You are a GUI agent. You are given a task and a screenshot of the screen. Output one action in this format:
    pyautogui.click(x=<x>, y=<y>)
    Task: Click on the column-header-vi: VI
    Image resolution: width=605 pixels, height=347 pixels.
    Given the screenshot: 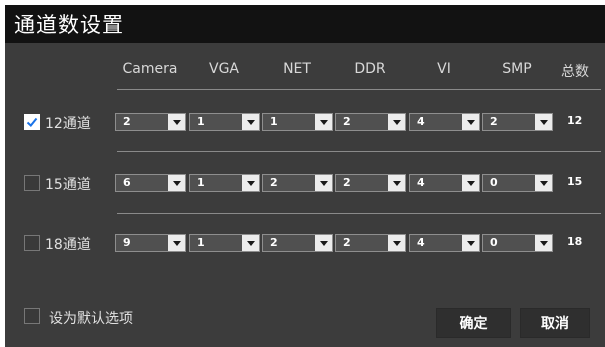 What is the action you would take?
    pyautogui.click(x=444, y=69)
    